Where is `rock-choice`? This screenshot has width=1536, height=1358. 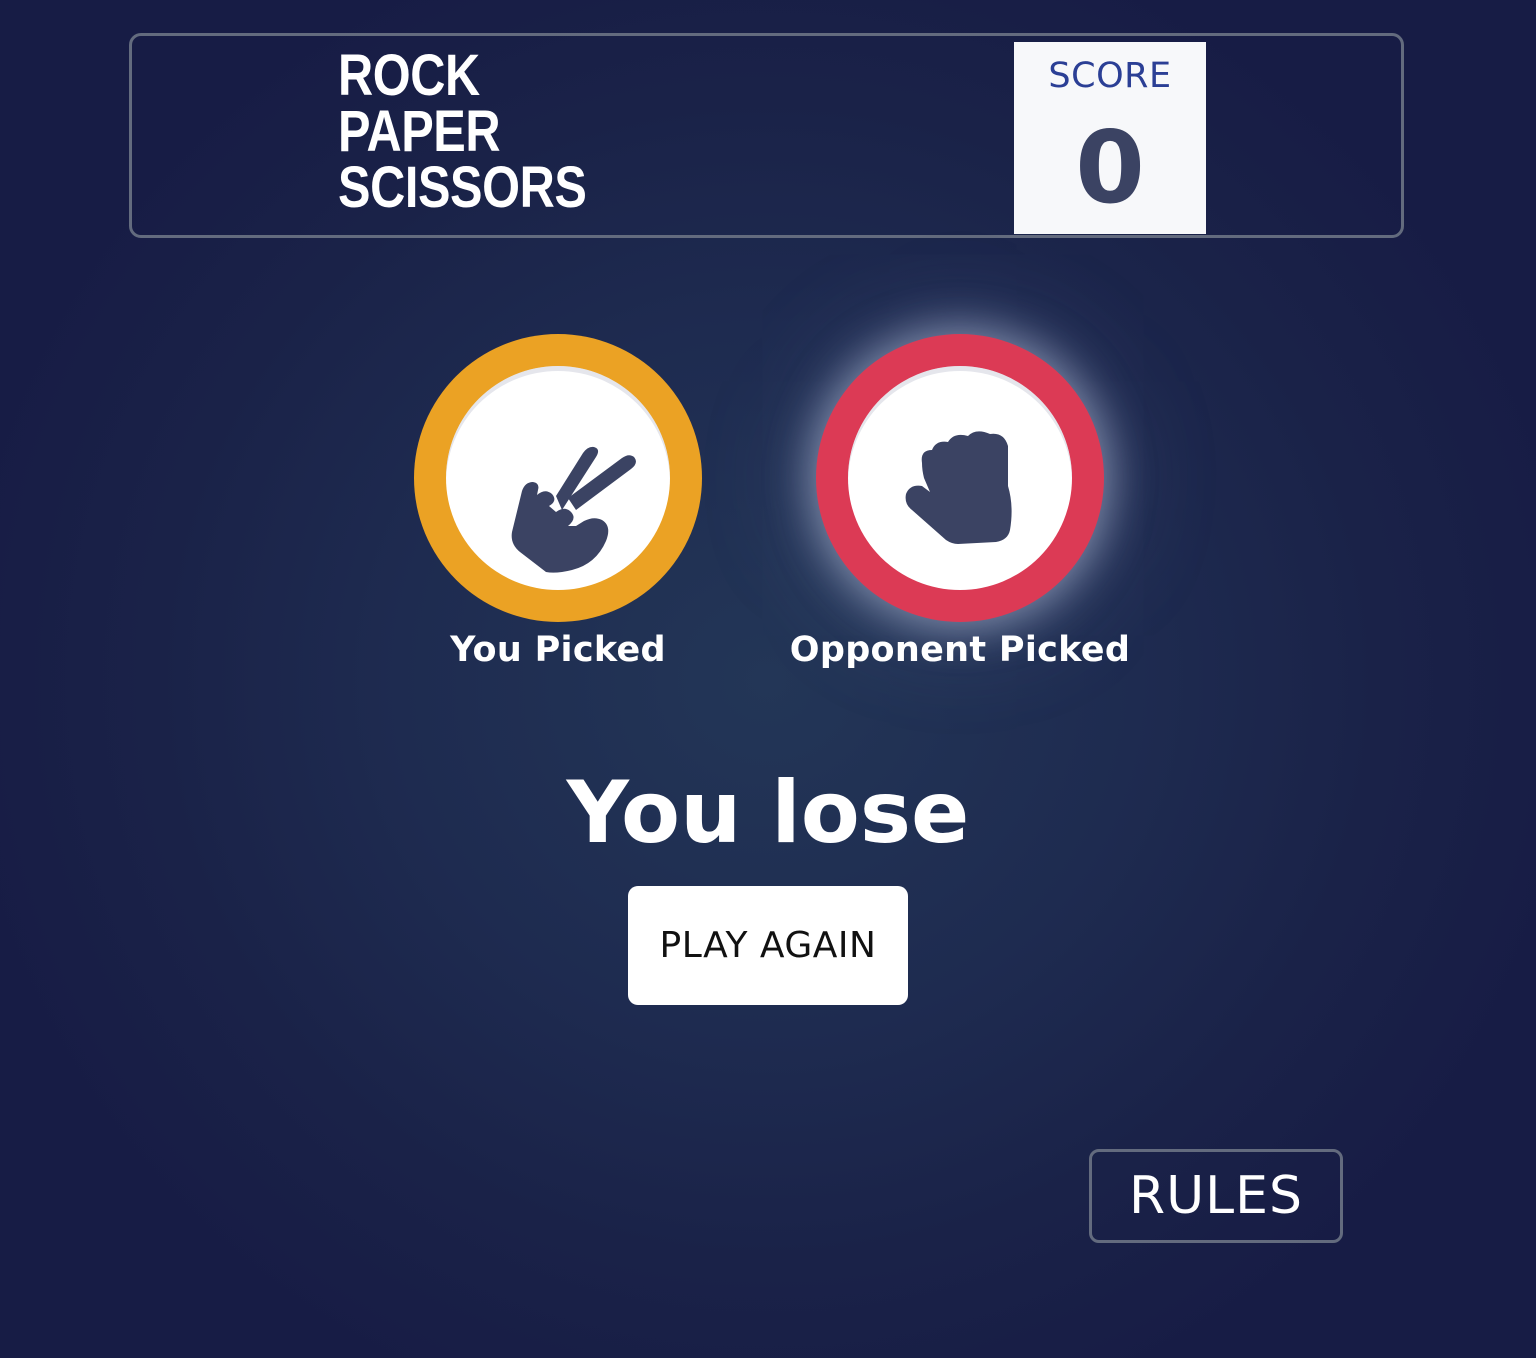
rock-choice is located at coordinates (960, 478).